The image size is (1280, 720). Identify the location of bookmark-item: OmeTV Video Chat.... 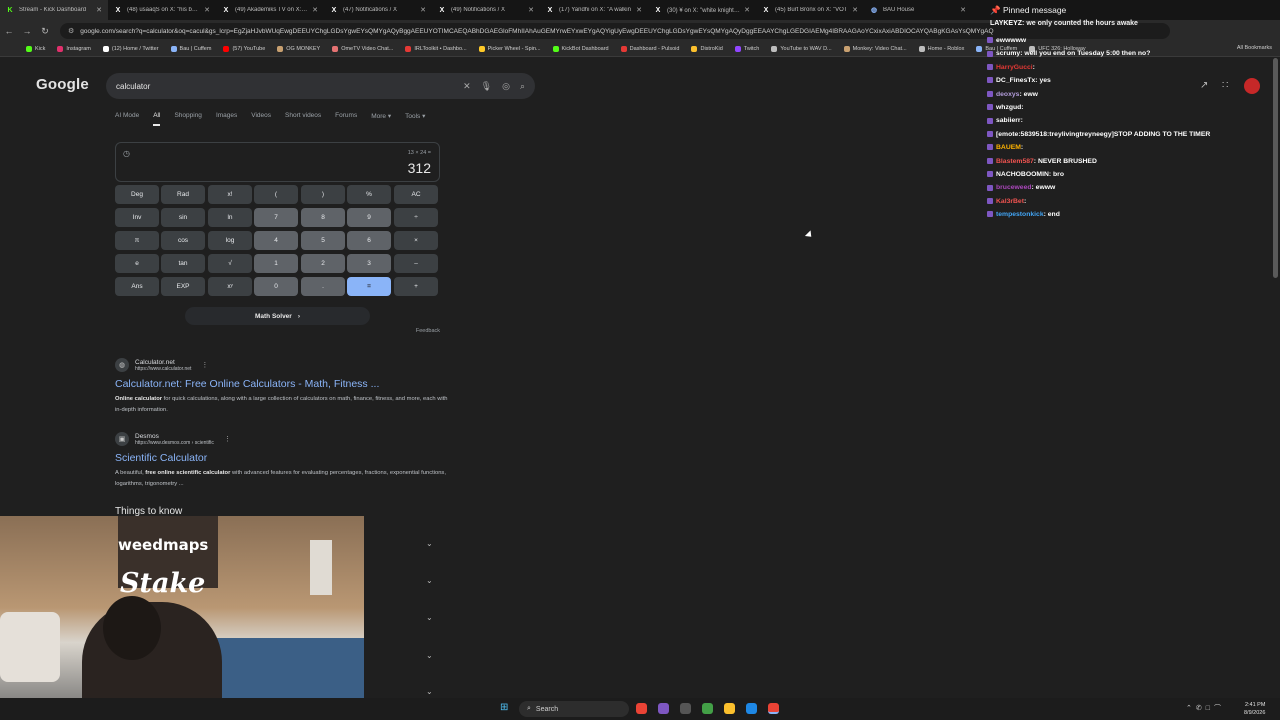
(362, 49).